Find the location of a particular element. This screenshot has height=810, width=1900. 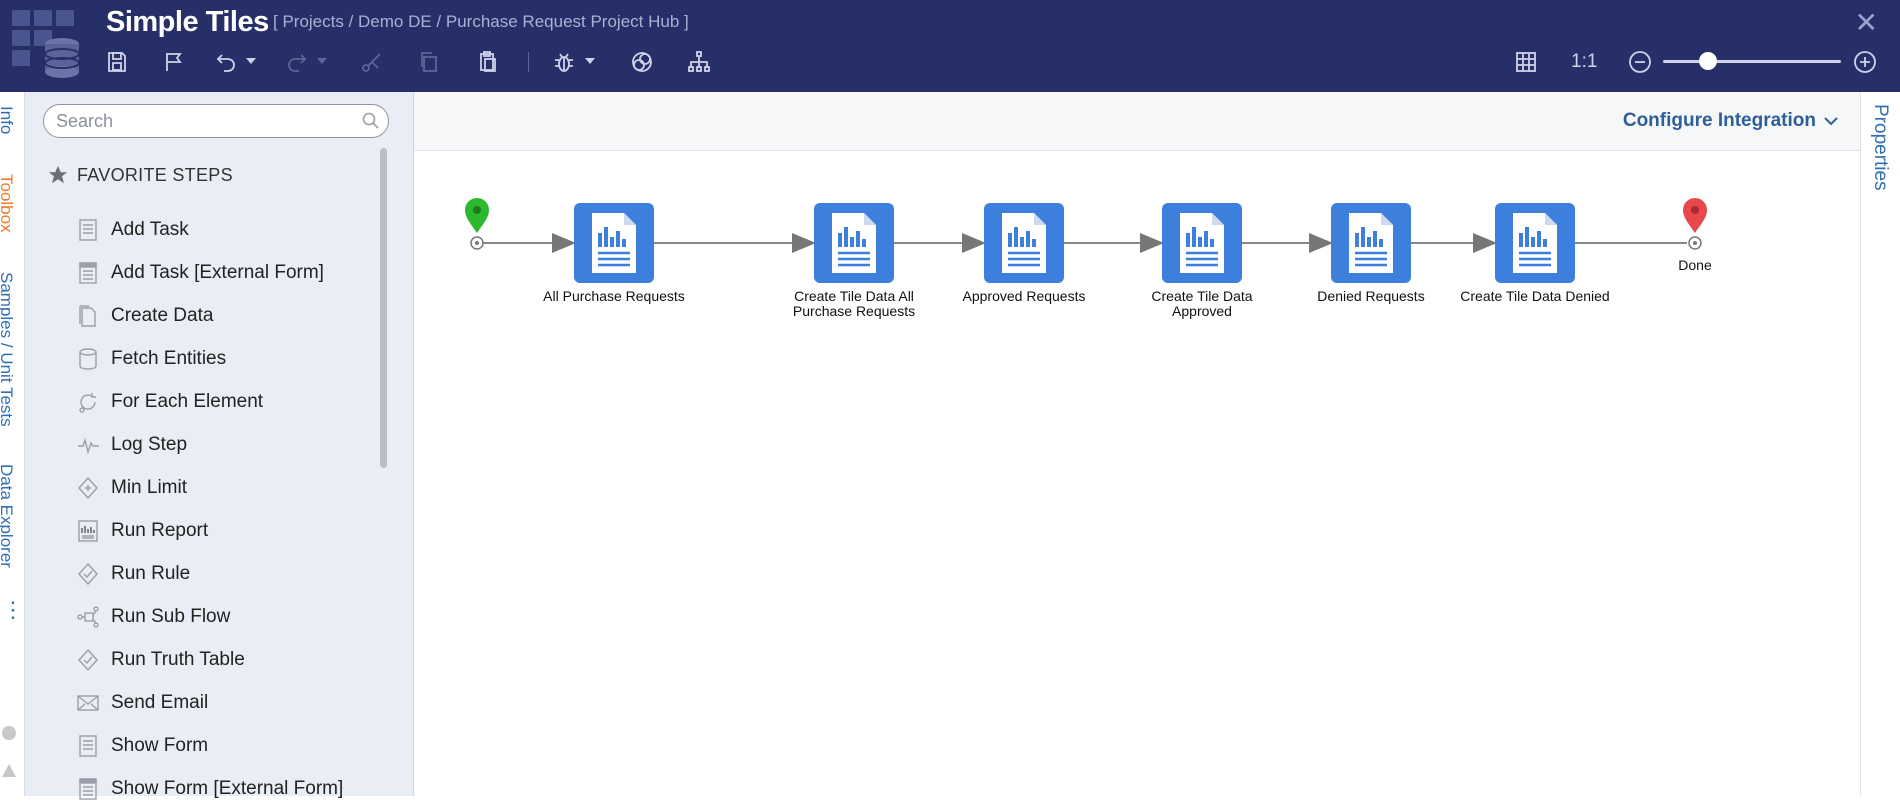

zoom-out-icon is located at coordinates (1640, 62).